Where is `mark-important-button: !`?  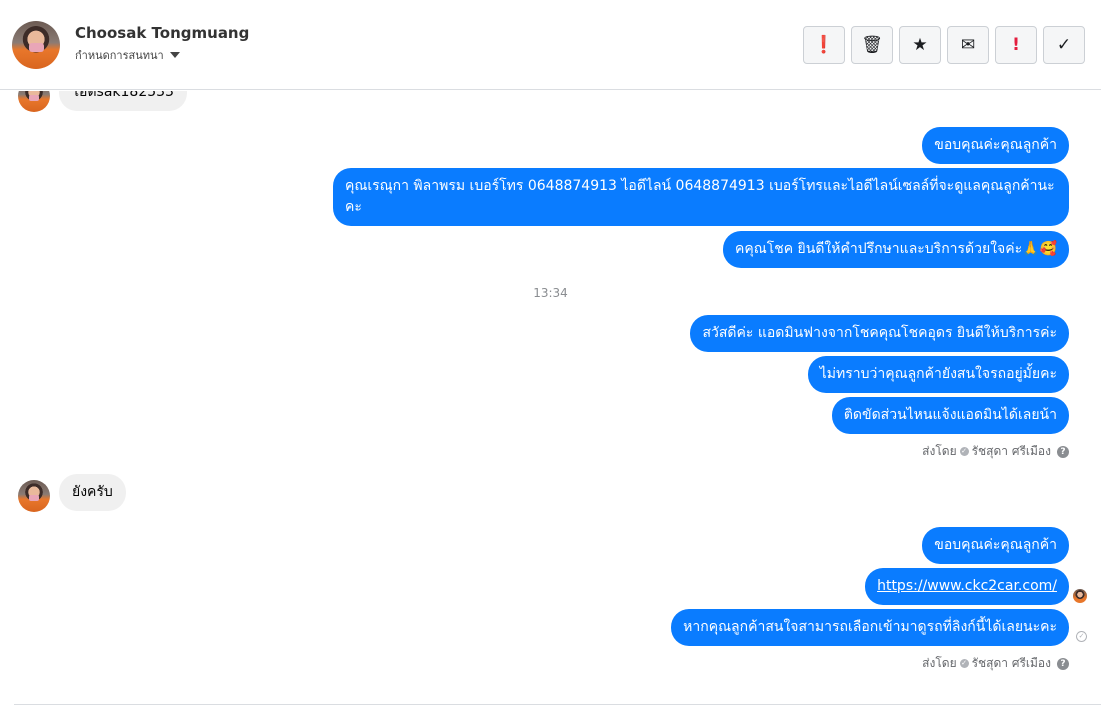
mark-important-button: ! is located at coordinates (1016, 45).